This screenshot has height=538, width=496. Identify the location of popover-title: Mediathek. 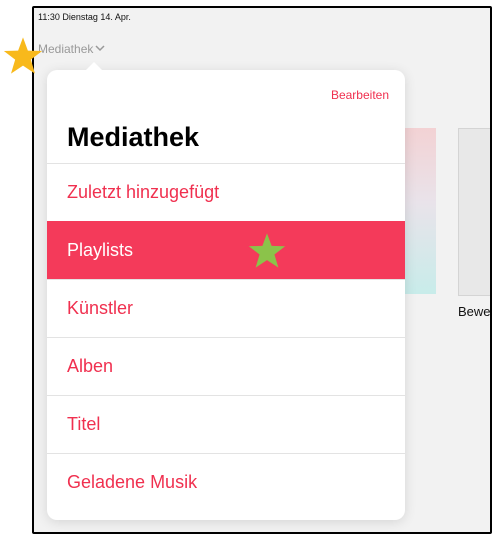
(133, 137).